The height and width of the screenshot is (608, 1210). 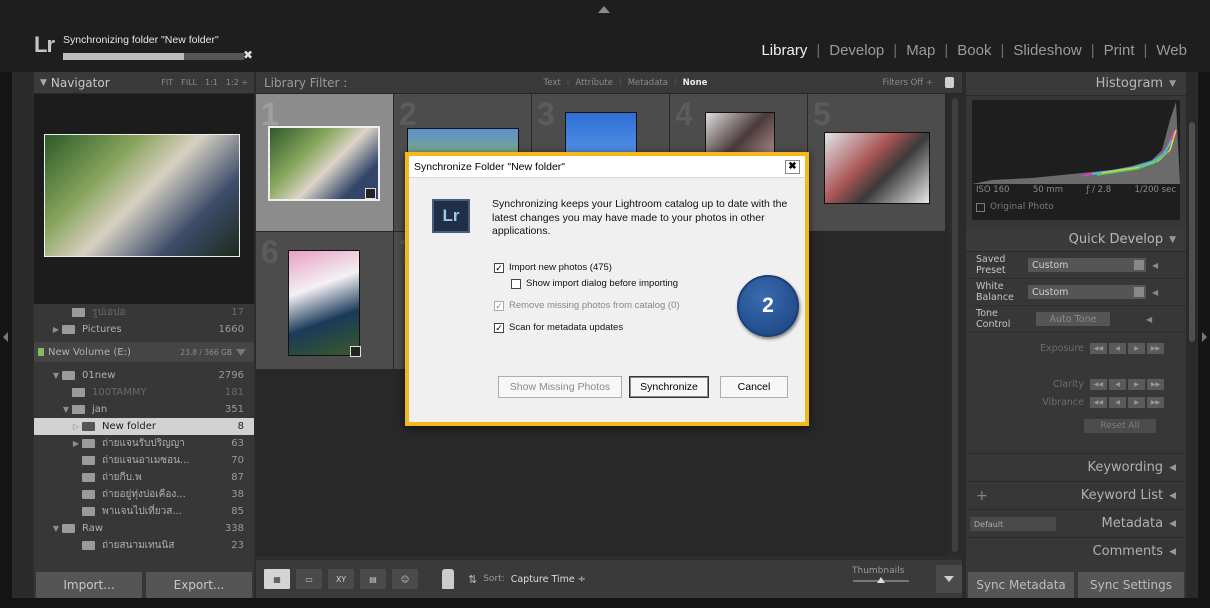 I want to click on loupe-view-icon: ▭, so click(x=309, y=579).